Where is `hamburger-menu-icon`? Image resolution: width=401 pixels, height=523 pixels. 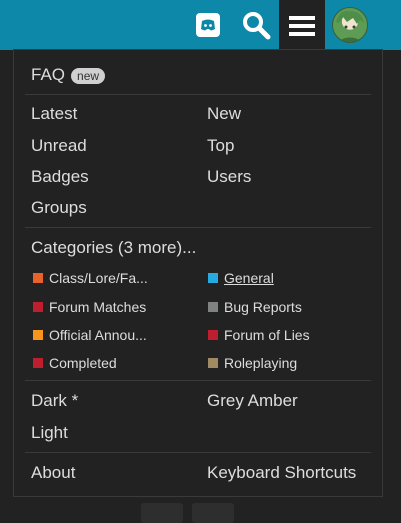
hamburger-menu-icon is located at coordinates (302, 25).